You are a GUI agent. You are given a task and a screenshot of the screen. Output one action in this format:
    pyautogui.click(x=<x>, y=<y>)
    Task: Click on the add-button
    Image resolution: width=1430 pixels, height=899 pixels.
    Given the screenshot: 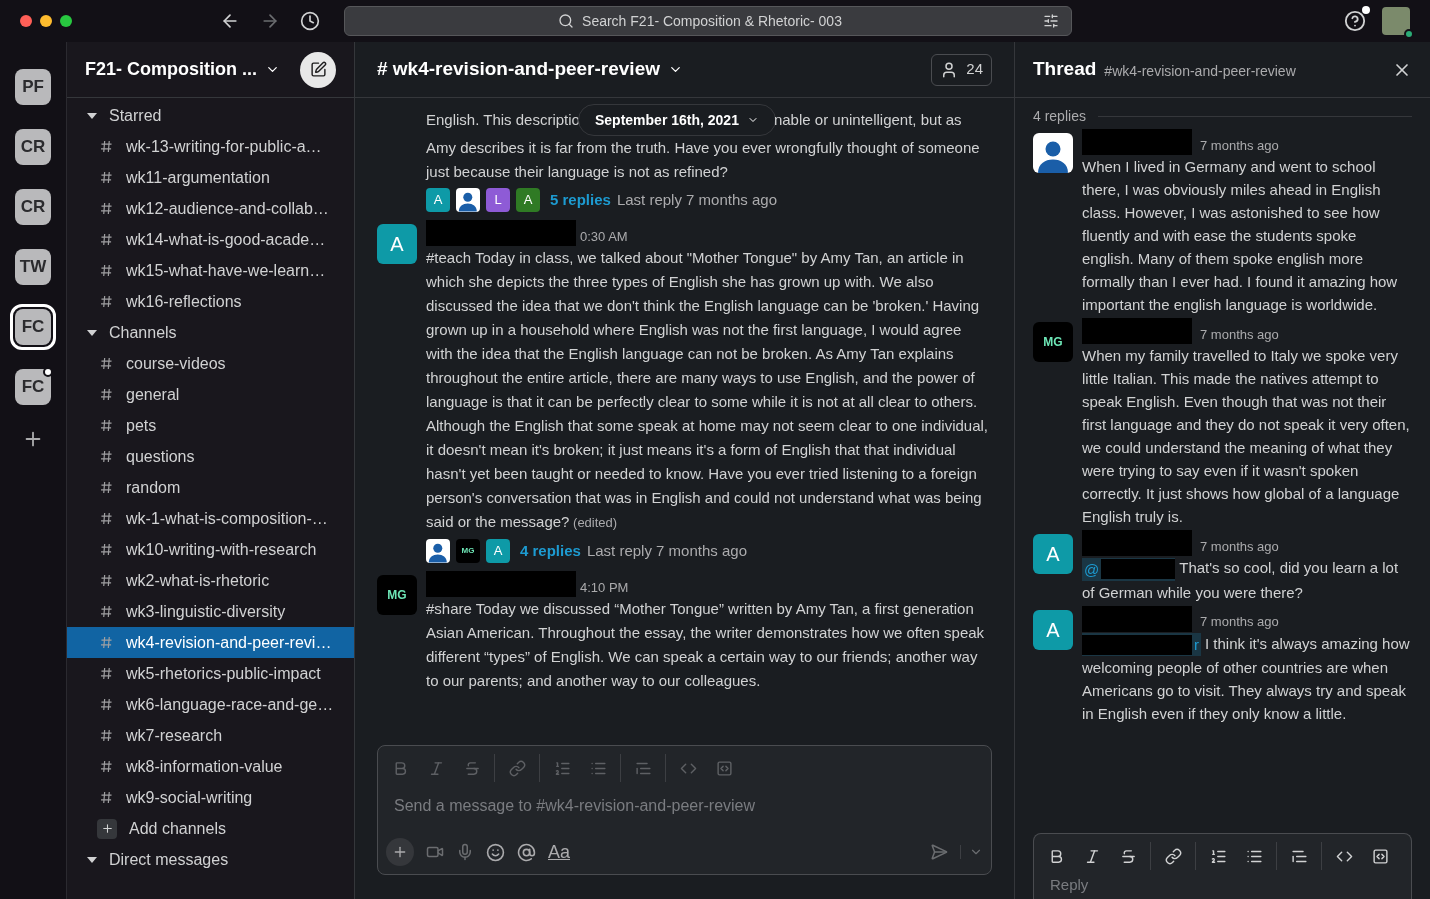 What is the action you would take?
    pyautogui.click(x=400, y=852)
    